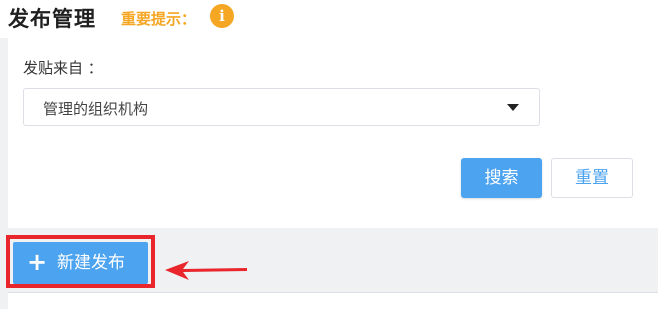 Image resolution: width=658 pixels, height=309 pixels. Describe the element at coordinates (206, 270) in the screenshot. I see `annotation-arrow-icon` at that location.